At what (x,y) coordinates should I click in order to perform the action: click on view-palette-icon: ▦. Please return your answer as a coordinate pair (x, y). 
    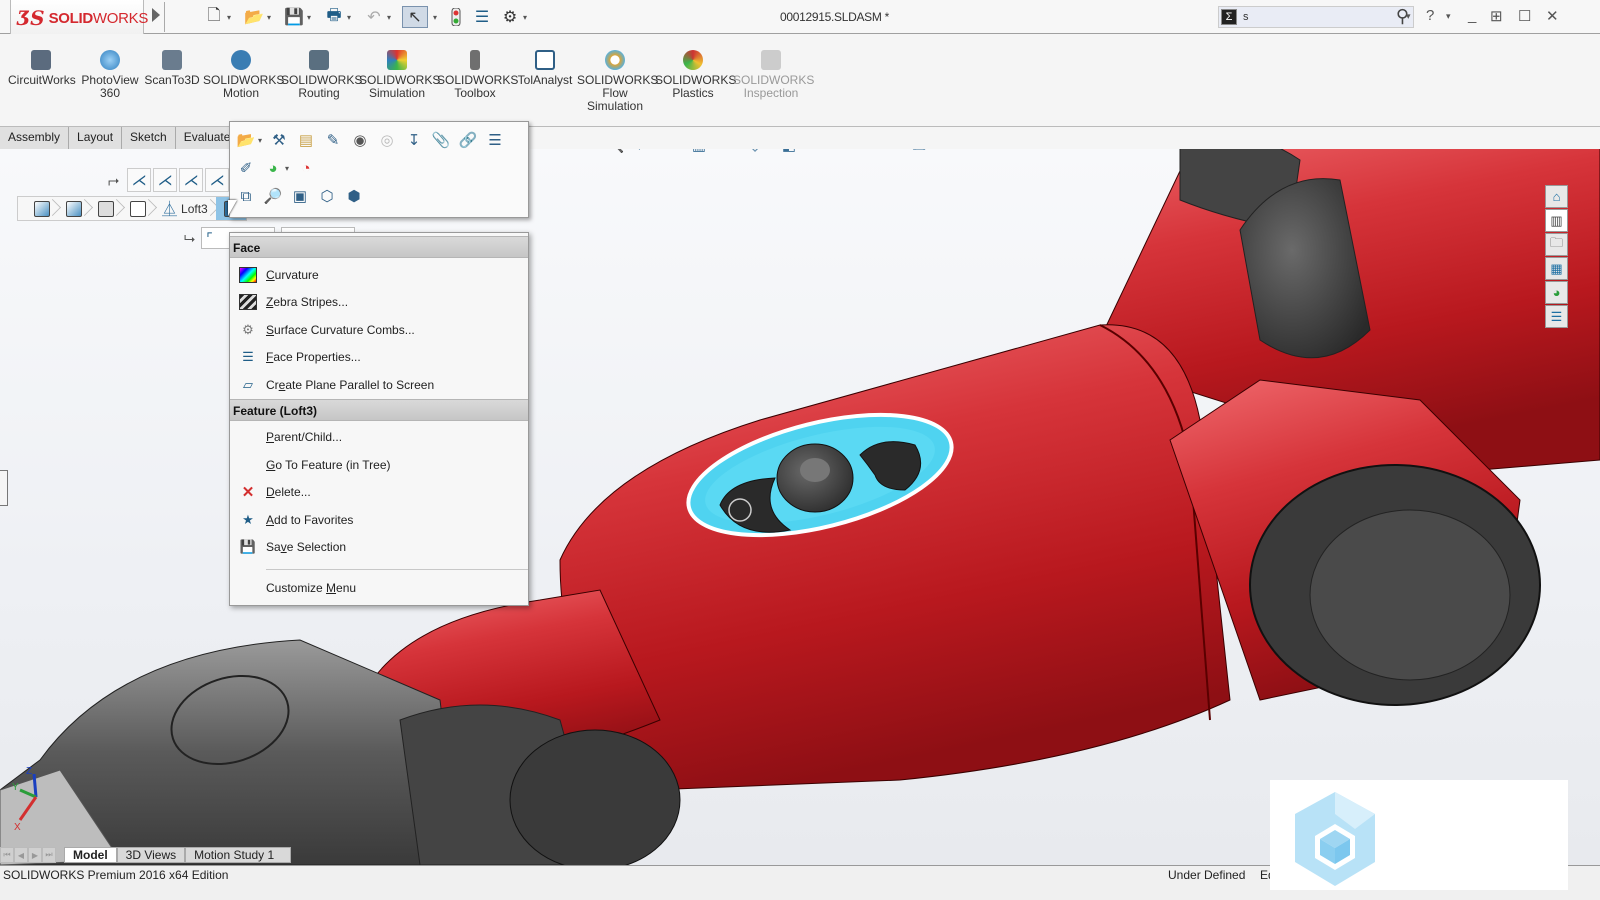
    Looking at the image, I should click on (1556, 268).